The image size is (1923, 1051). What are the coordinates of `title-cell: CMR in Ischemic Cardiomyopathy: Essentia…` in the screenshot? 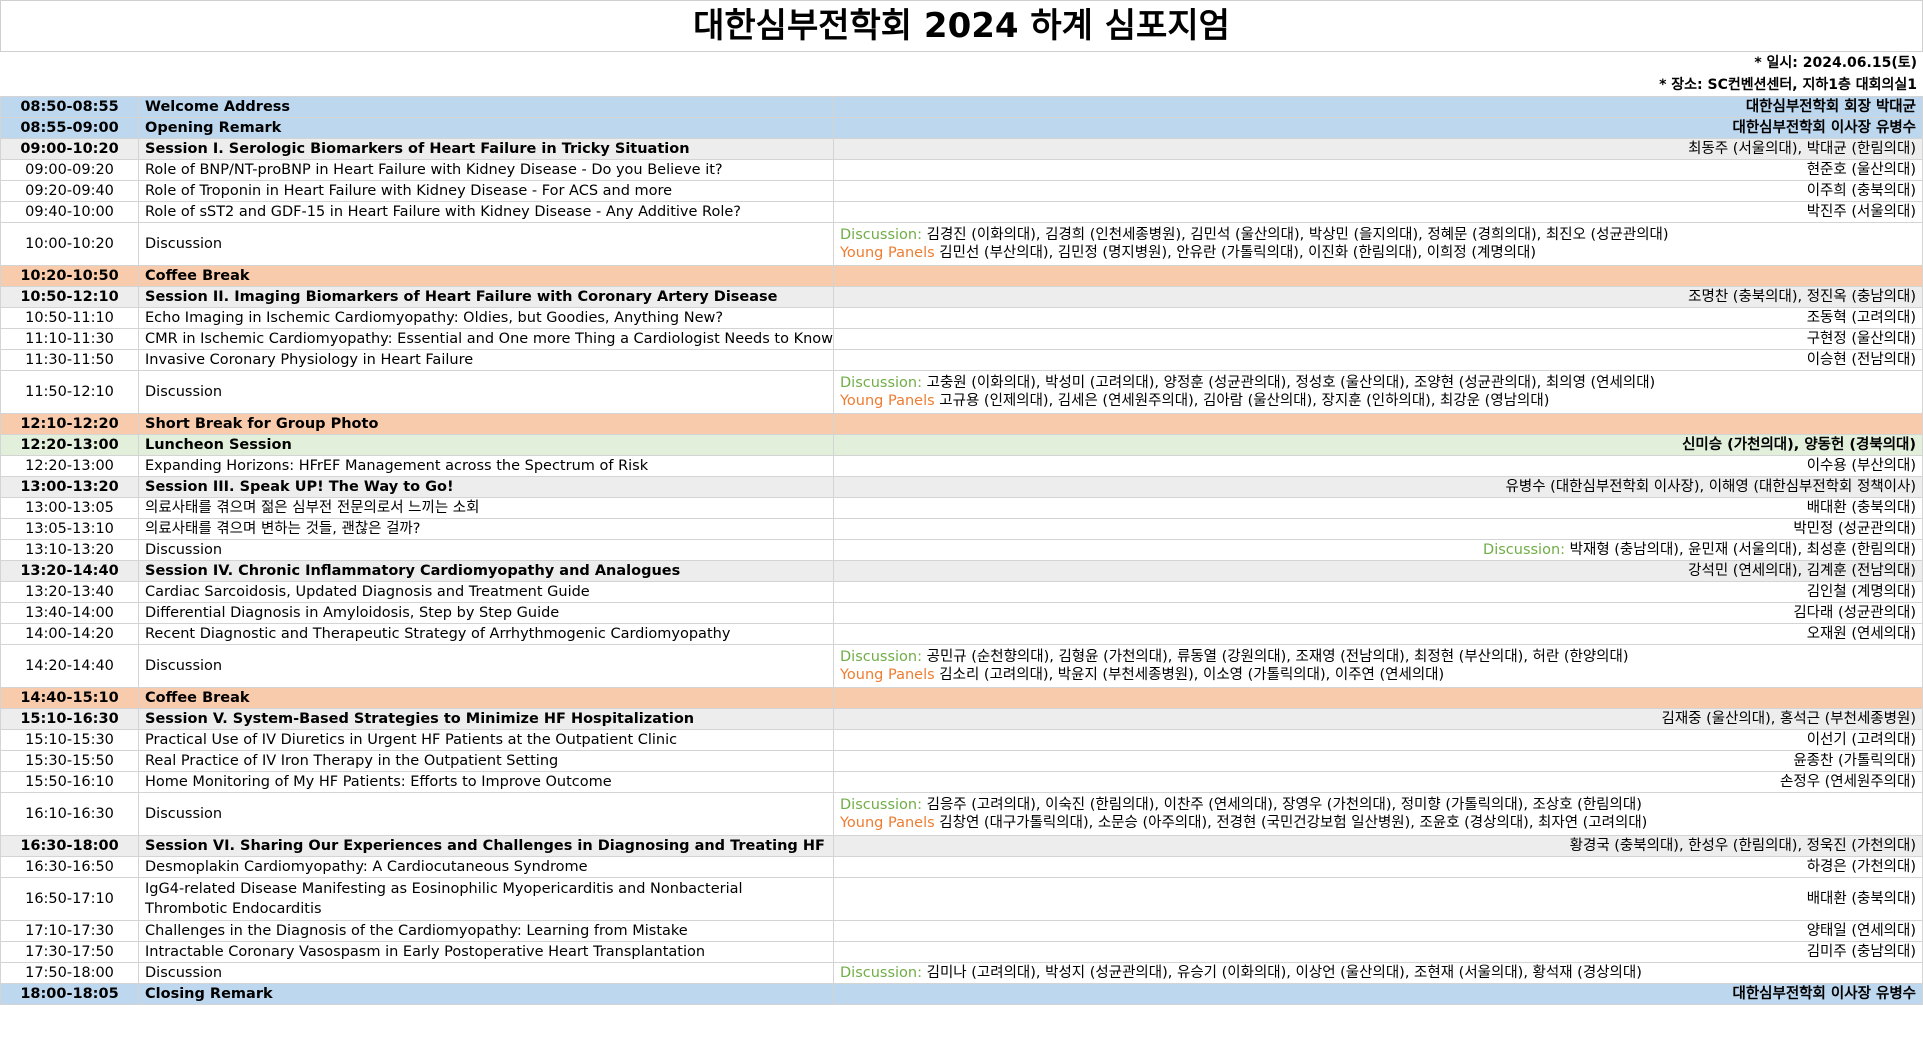 It's located at (486, 339).